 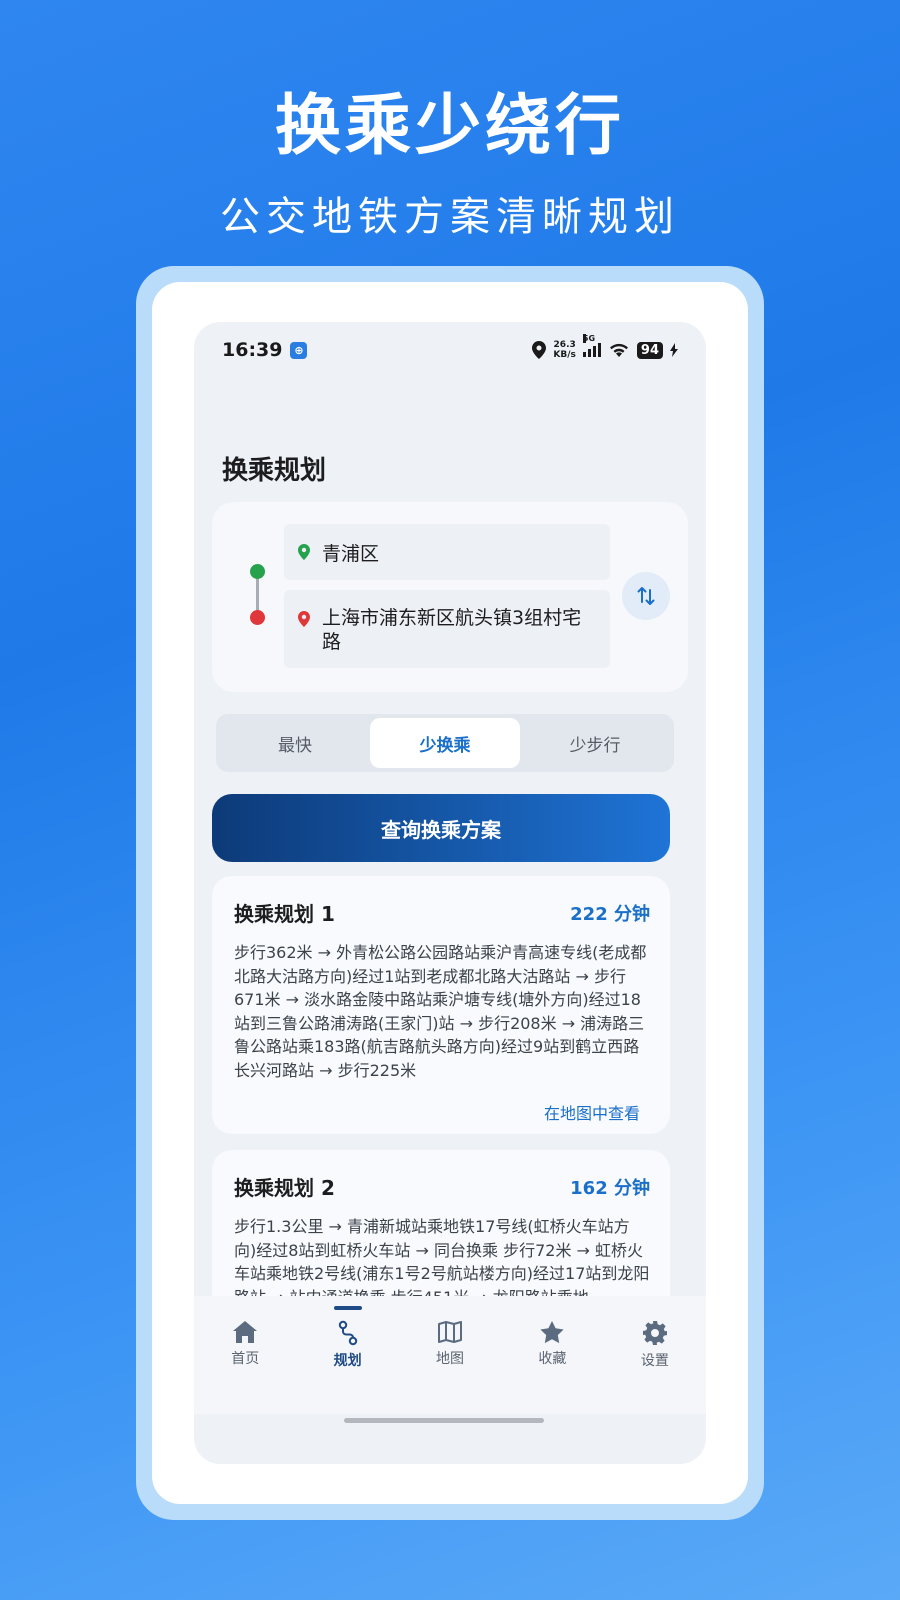 What do you see at coordinates (610, 914) in the screenshot?
I see `plan-duration: 222 分钟` at bounding box center [610, 914].